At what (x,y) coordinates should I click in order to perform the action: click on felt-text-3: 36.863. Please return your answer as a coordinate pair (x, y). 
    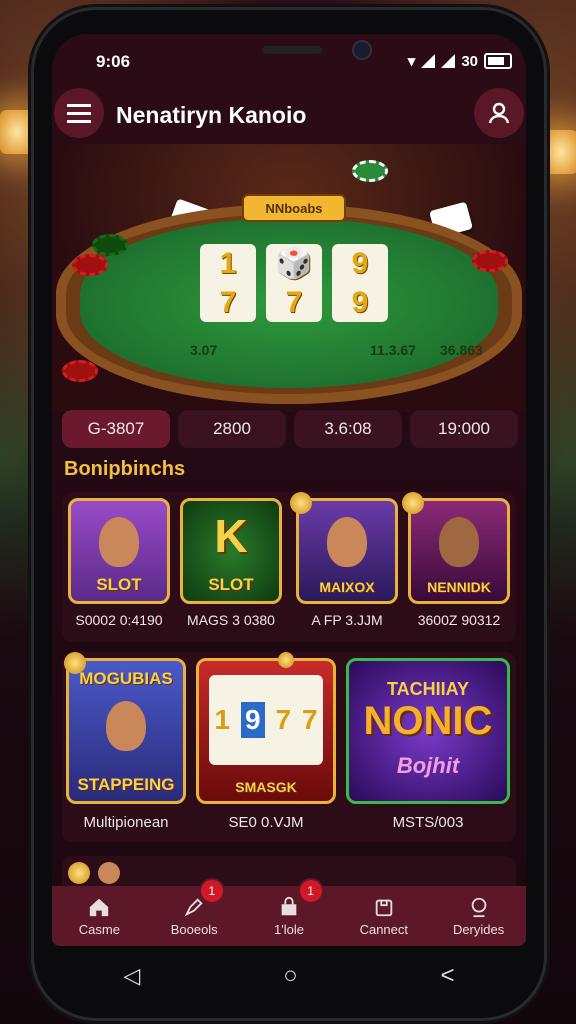
    Looking at the image, I should click on (461, 350).